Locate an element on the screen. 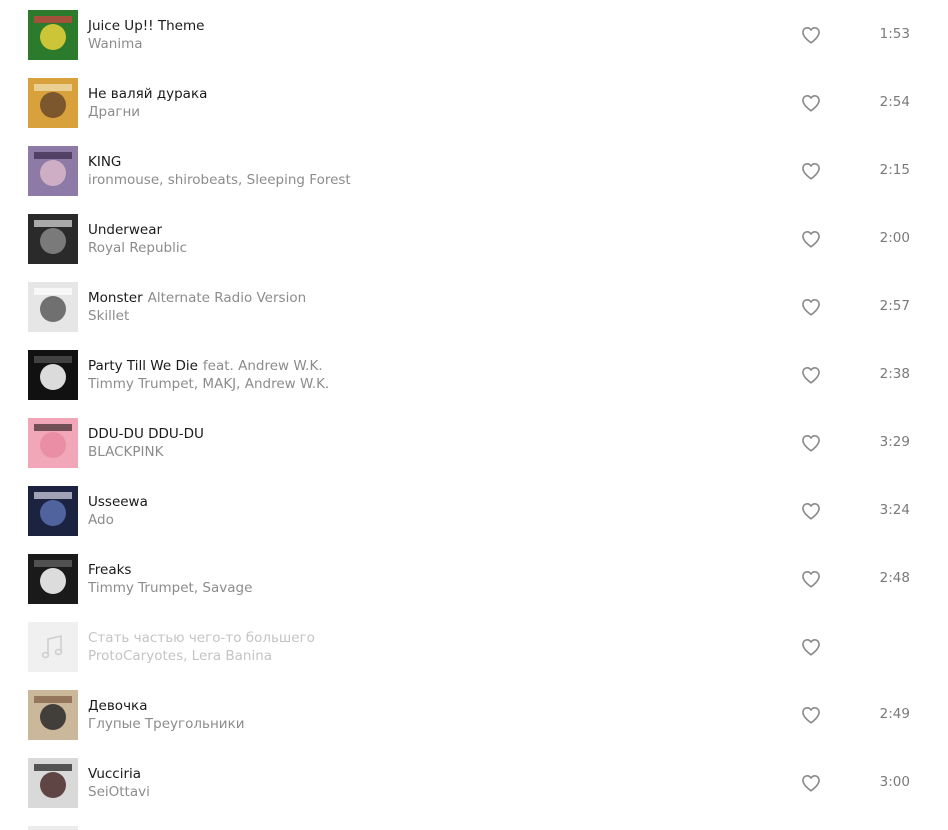  track-title: Underwear is located at coordinates (125, 230).